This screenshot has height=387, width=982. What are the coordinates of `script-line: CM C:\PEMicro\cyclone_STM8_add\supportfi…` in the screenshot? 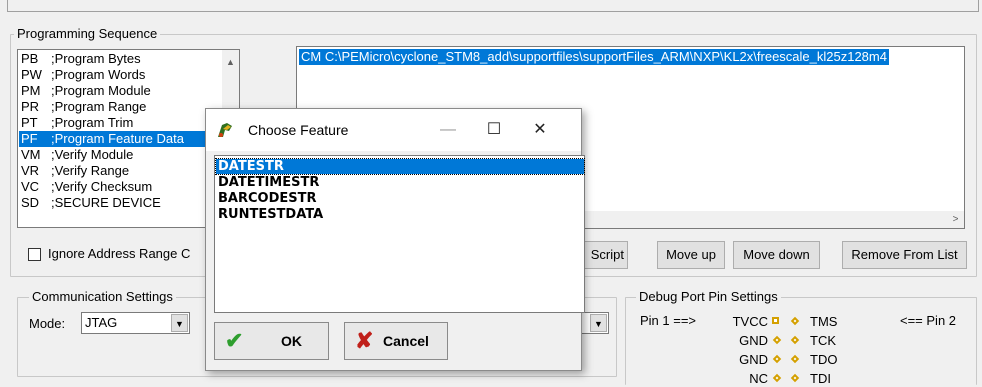 It's located at (594, 57).